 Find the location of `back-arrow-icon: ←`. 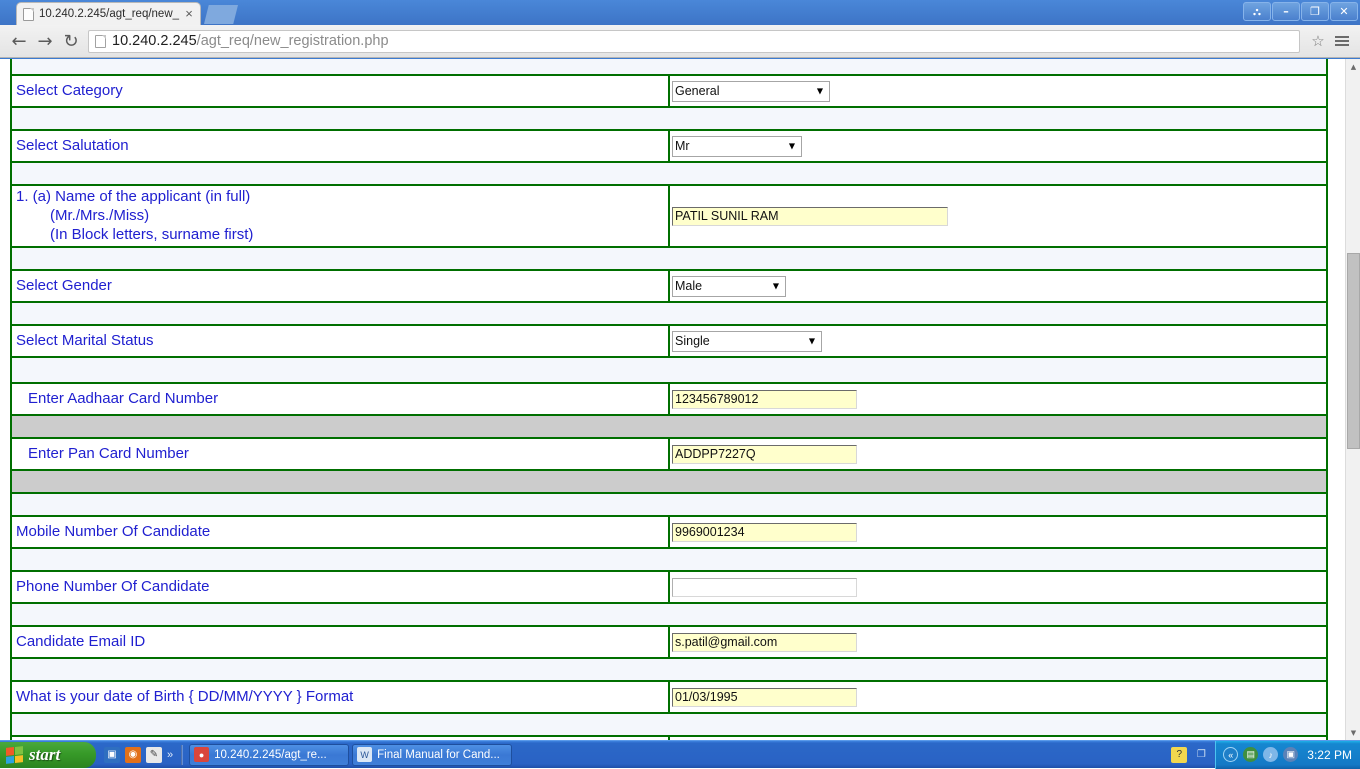

back-arrow-icon: ← is located at coordinates (18, 41).